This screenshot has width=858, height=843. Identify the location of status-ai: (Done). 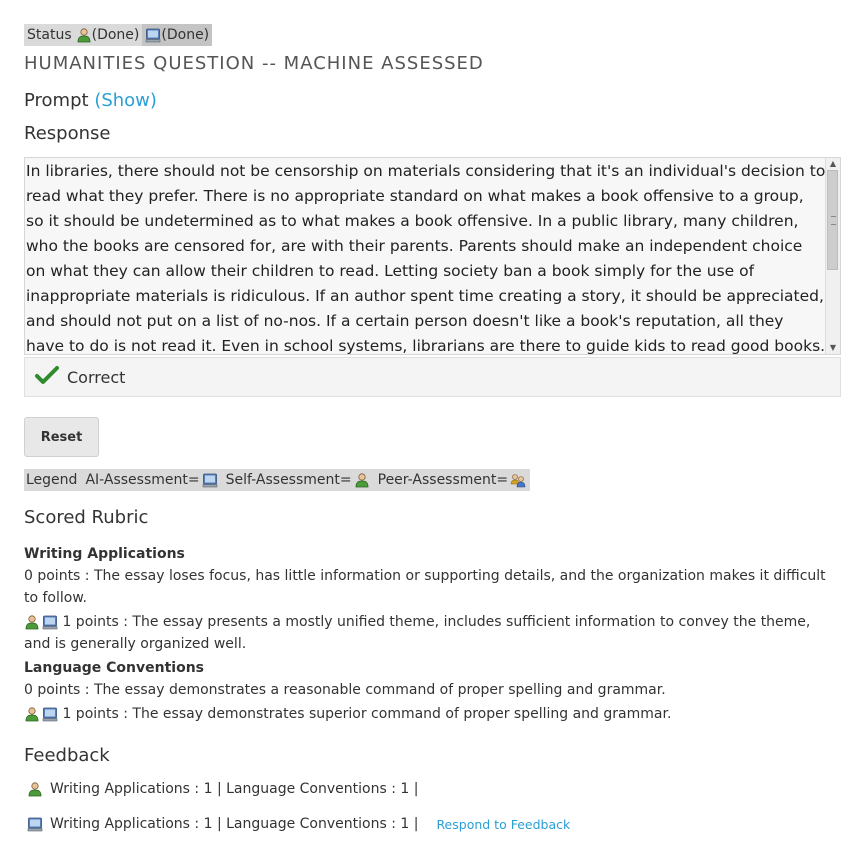
(177, 35).